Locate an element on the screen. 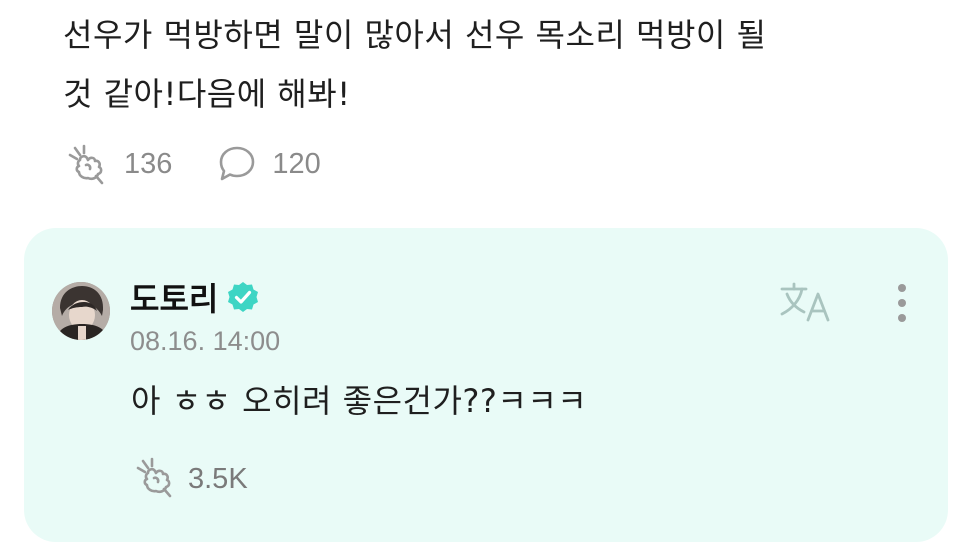 The width and height of the screenshot is (972, 560). post-text-line-2: 것 같아!다음에 해봐! is located at coordinates (207, 94).